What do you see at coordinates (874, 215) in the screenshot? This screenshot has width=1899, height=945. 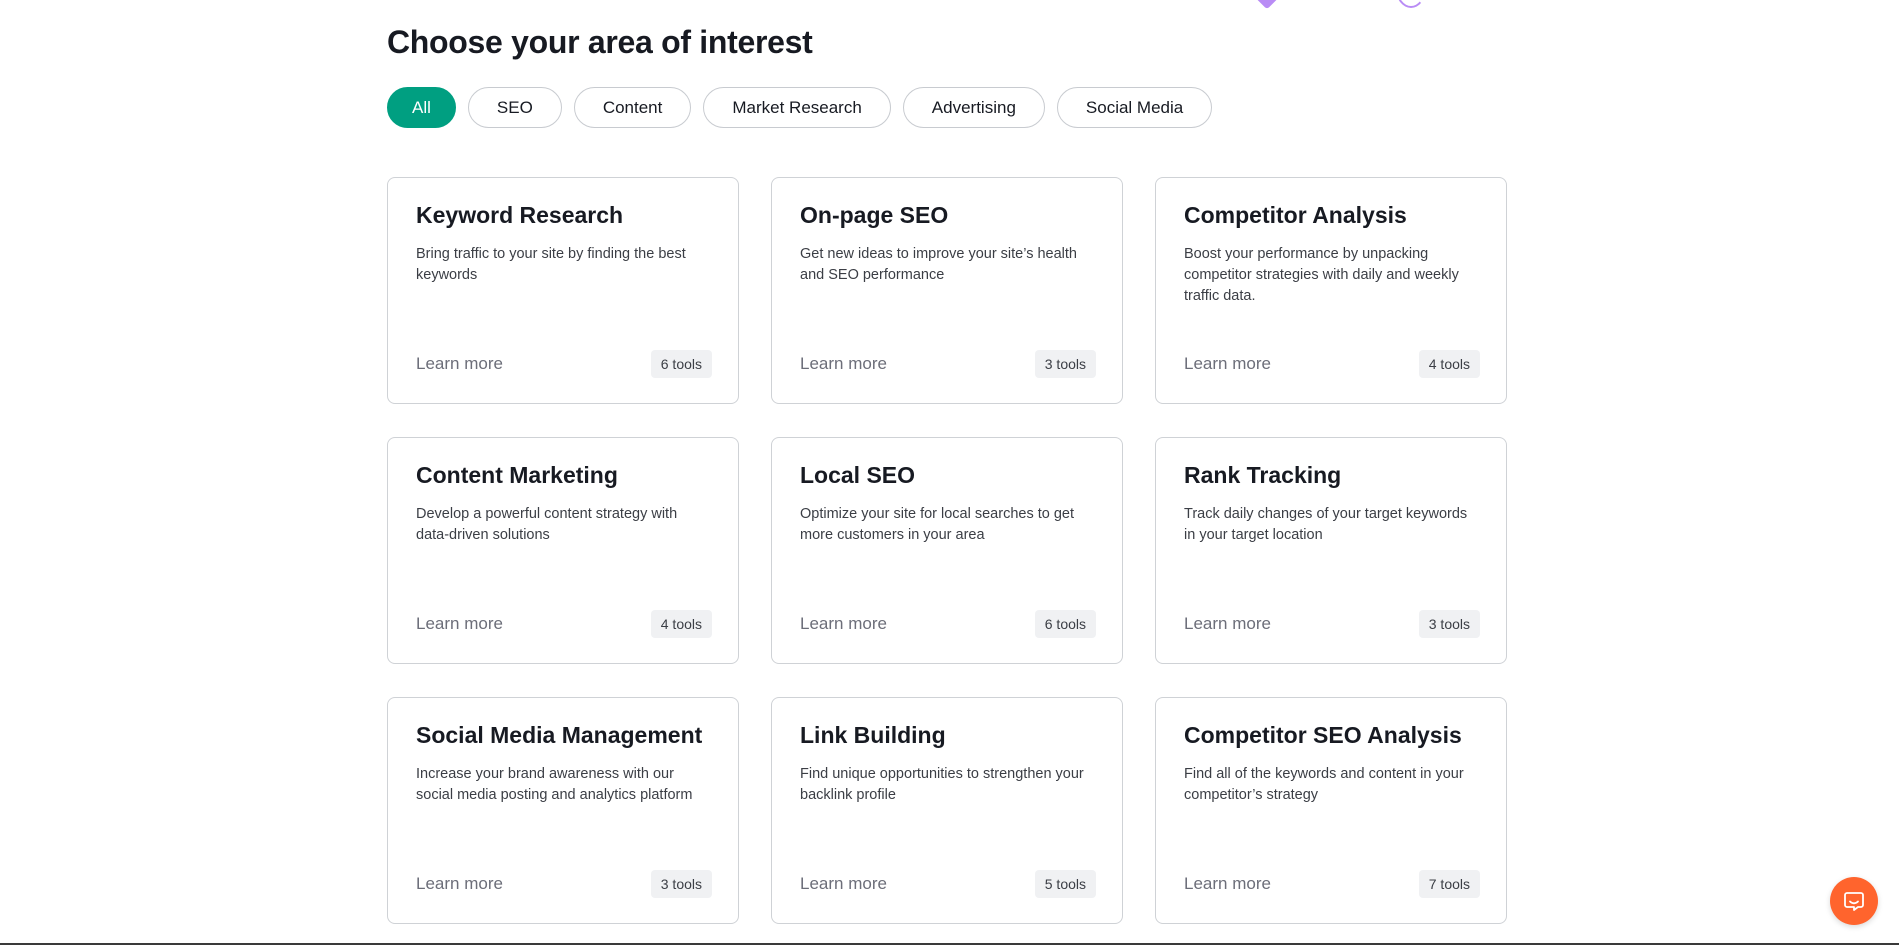 I see `card-title: On-page SEO` at bounding box center [874, 215].